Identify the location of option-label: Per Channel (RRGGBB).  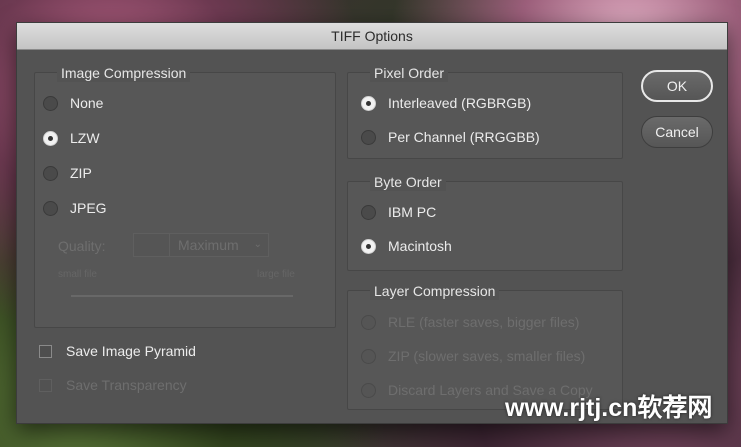
(464, 137).